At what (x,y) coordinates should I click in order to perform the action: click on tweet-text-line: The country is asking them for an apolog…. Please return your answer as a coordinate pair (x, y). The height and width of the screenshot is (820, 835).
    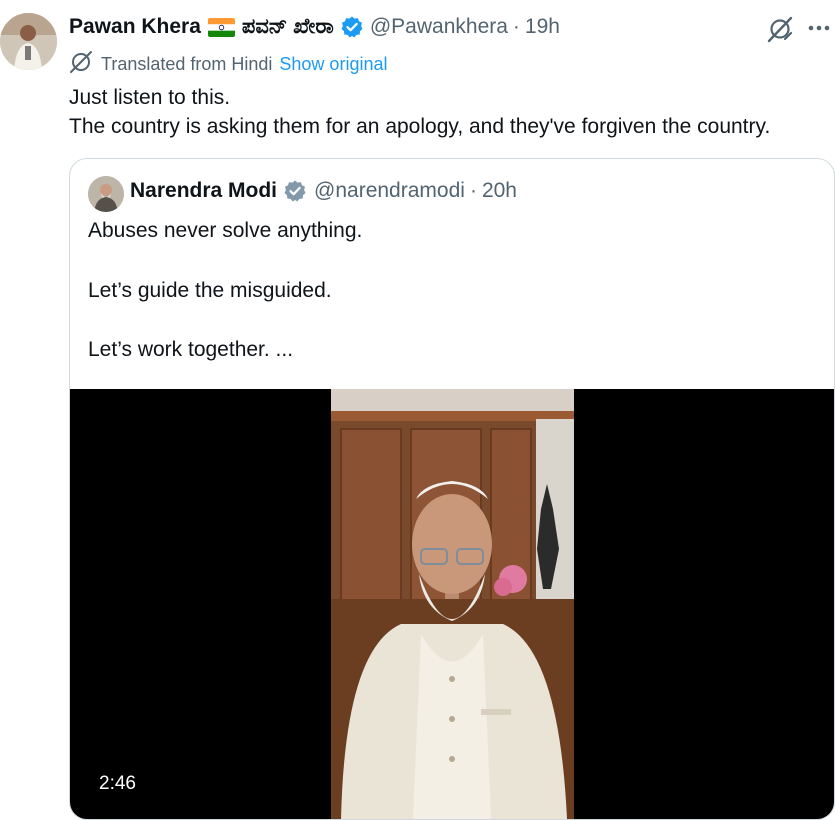
    Looking at the image, I should click on (420, 126).